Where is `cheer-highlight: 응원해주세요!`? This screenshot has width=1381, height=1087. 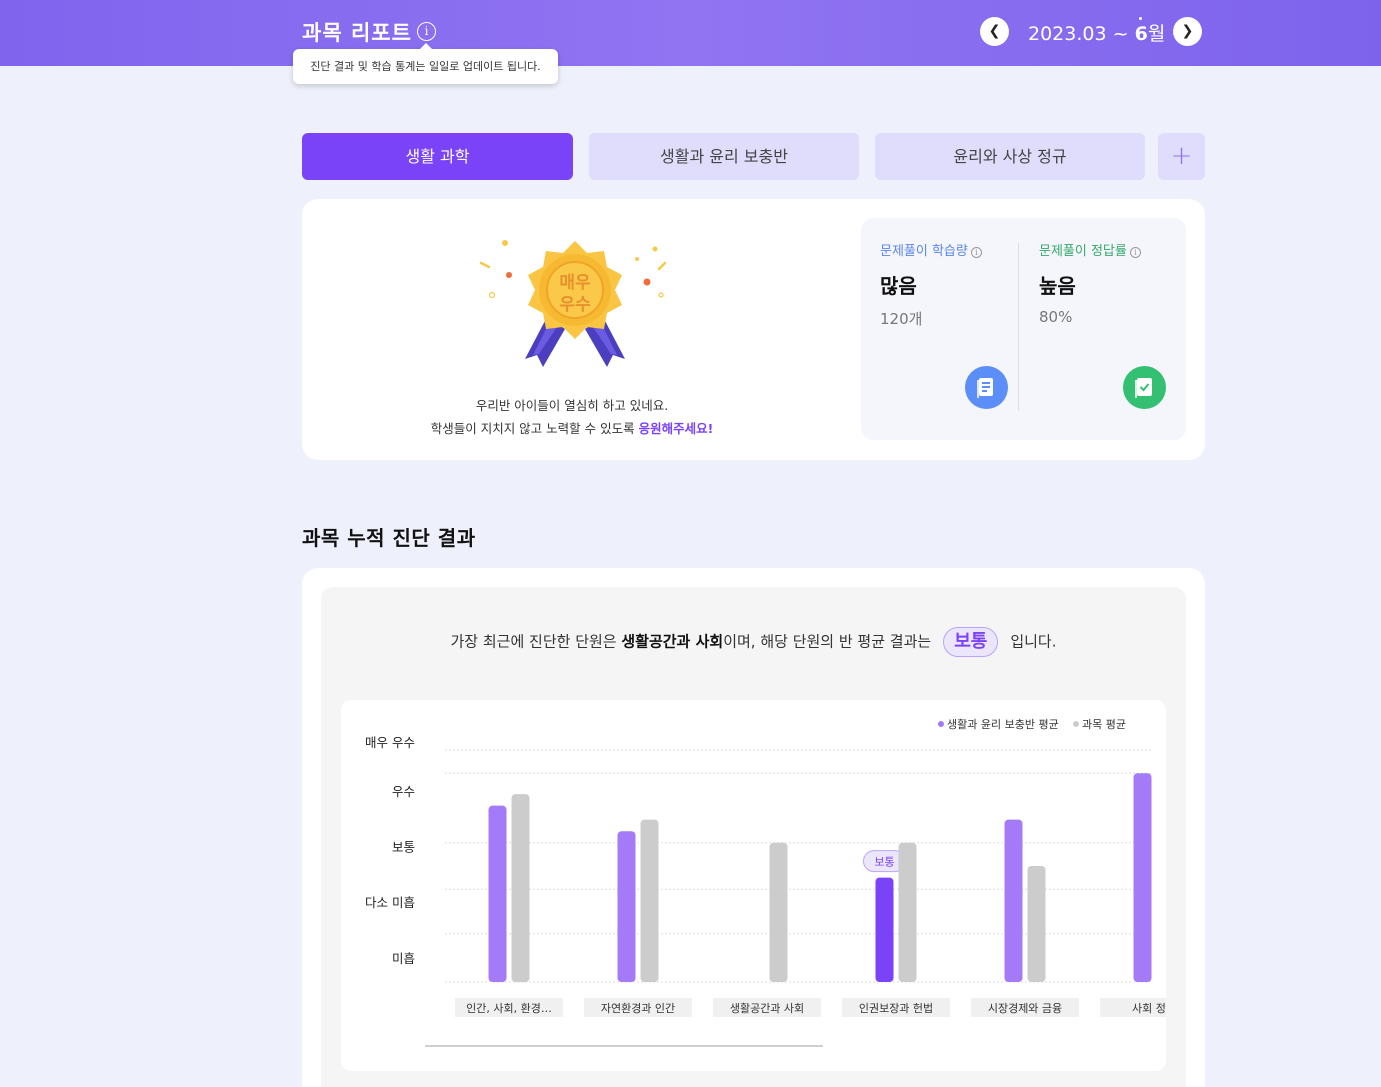 cheer-highlight: 응원해주세요! is located at coordinates (676, 428).